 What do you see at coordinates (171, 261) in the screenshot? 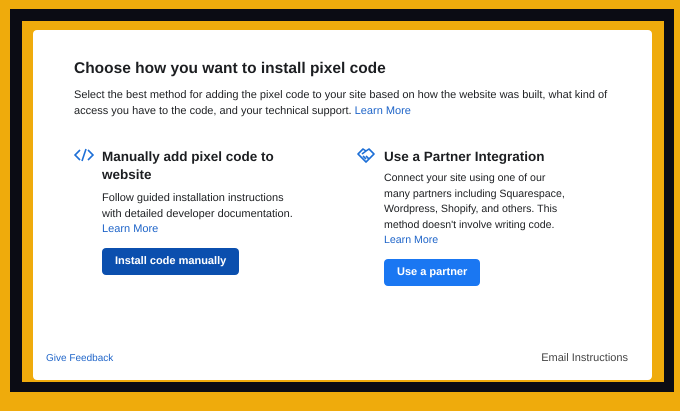
I see `install-button: Install code manually` at bounding box center [171, 261].